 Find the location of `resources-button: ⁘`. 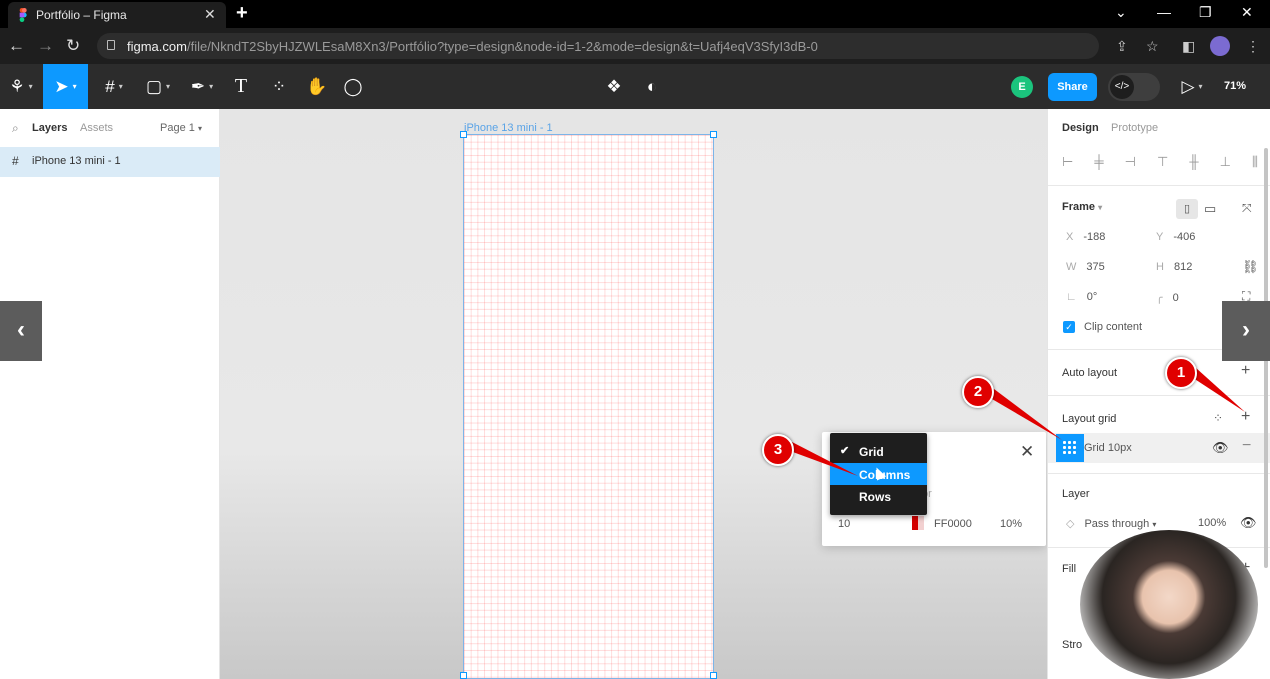

resources-button: ⁘ is located at coordinates (279, 86).